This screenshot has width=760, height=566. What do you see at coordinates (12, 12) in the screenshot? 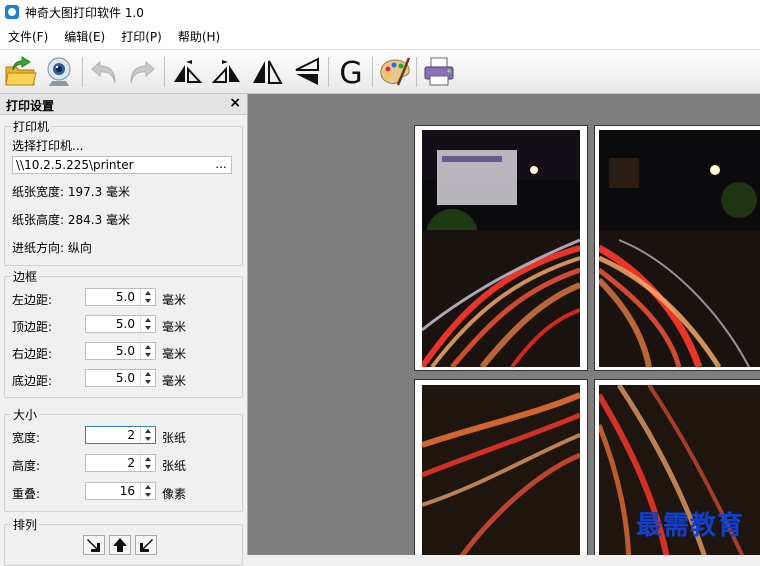
I see `app-icon` at bounding box center [12, 12].